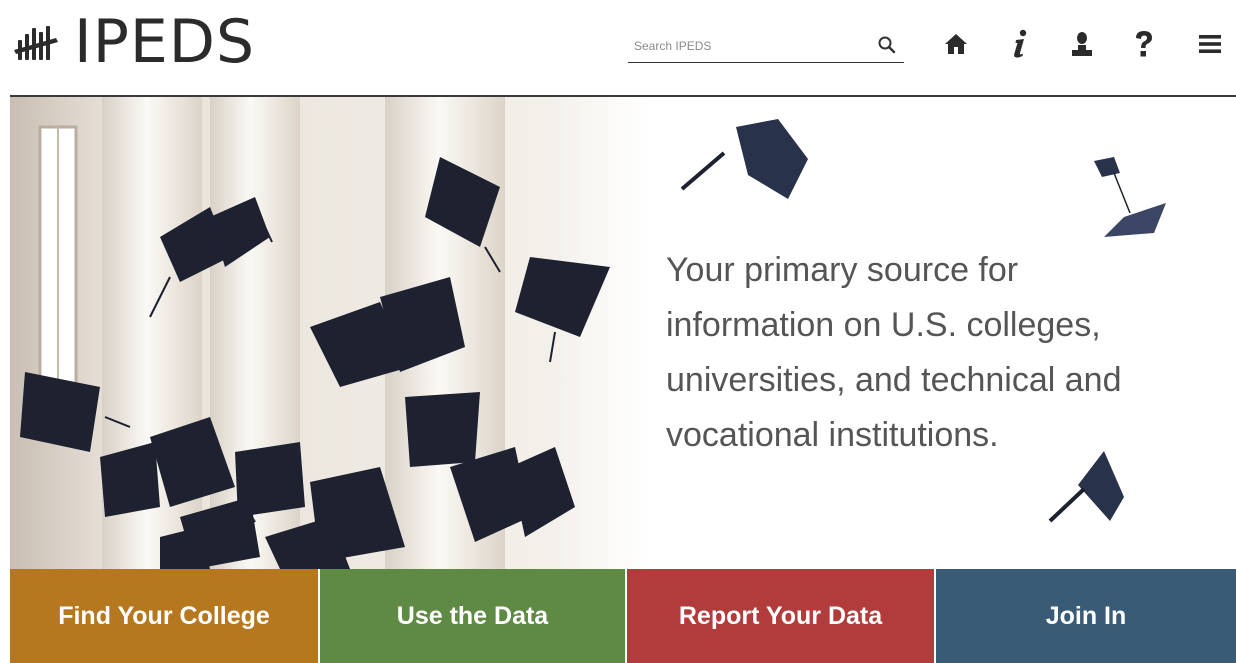 The width and height of the screenshot is (1236, 663). Describe the element at coordinates (1210, 44) in the screenshot. I see `menu-icon` at that location.